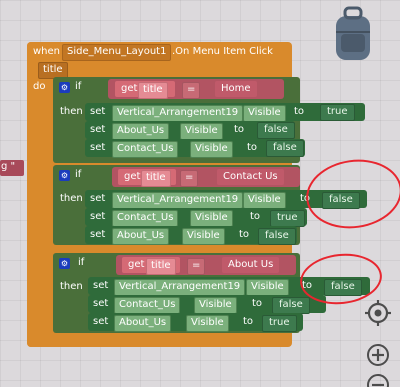  Describe the element at coordinates (353, 35) in the screenshot. I see `backpack-icon` at that location.